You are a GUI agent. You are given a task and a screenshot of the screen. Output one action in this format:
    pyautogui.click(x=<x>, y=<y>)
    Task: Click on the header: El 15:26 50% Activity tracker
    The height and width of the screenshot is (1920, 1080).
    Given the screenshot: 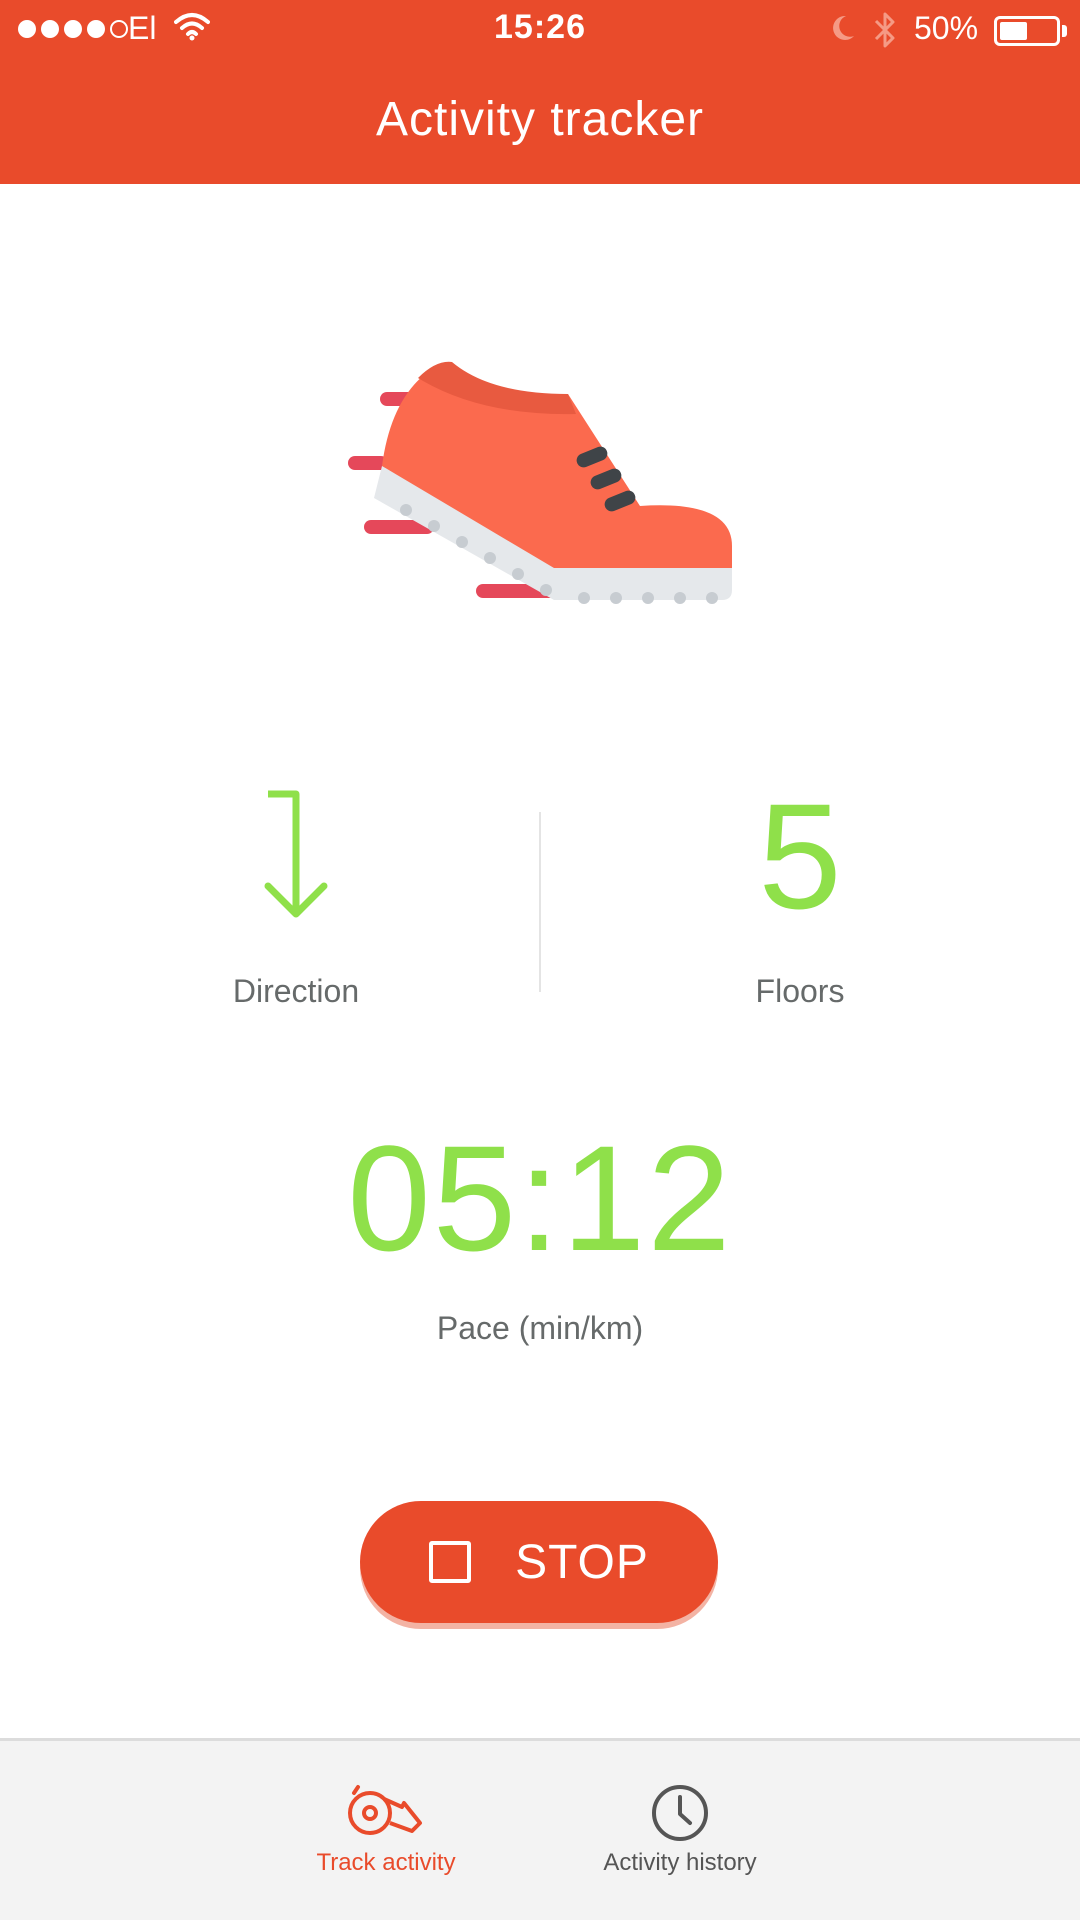 What is the action you would take?
    pyautogui.click(x=540, y=92)
    